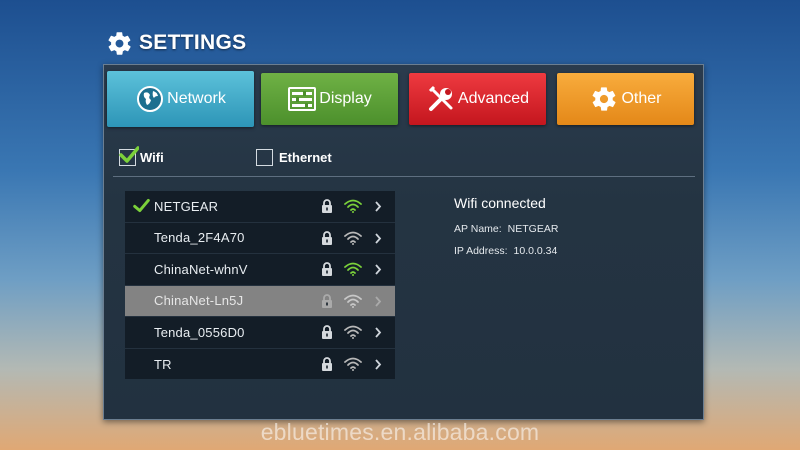  What do you see at coordinates (196, 98) in the screenshot?
I see `tab-label: Network` at bounding box center [196, 98].